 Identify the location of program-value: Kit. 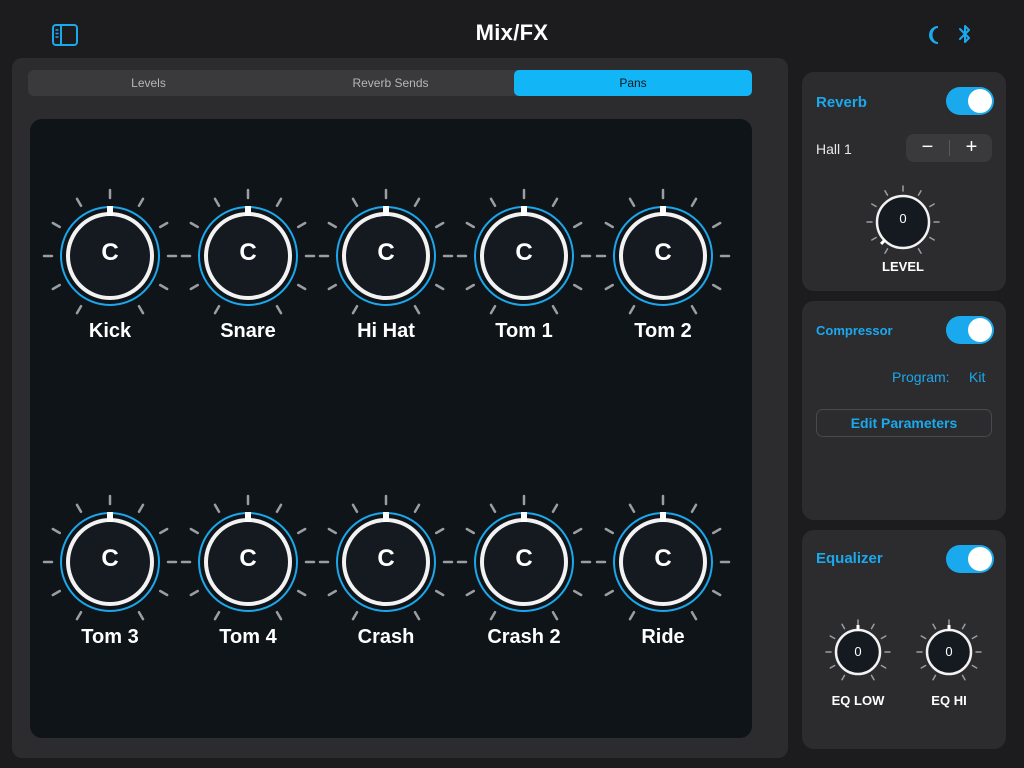
(977, 377).